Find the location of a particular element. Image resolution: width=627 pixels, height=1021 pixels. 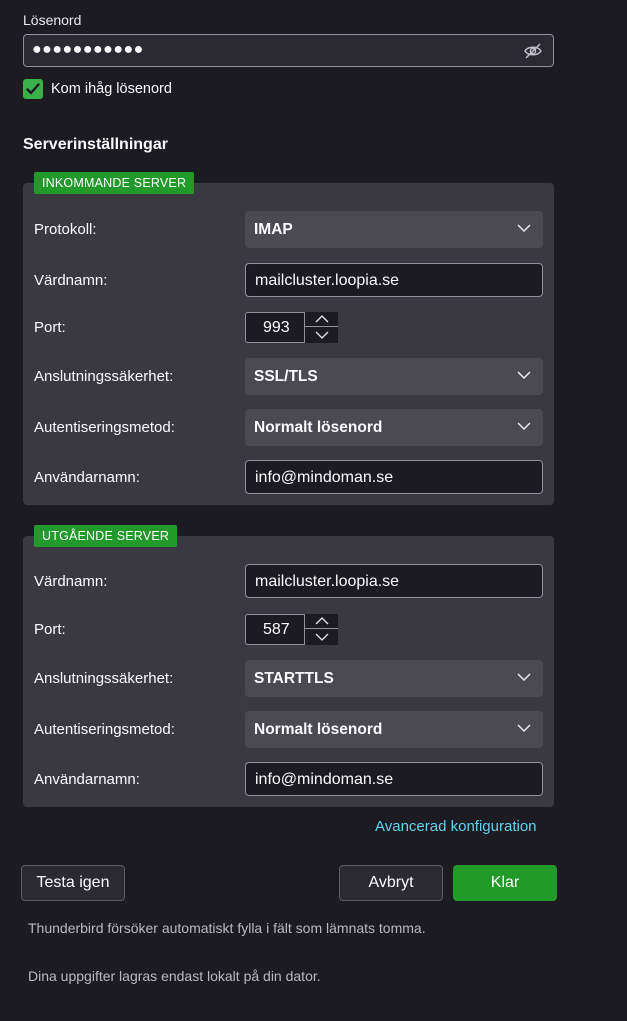

incoming-server-badge: INKOMMANDE SERVER is located at coordinates (114, 183).